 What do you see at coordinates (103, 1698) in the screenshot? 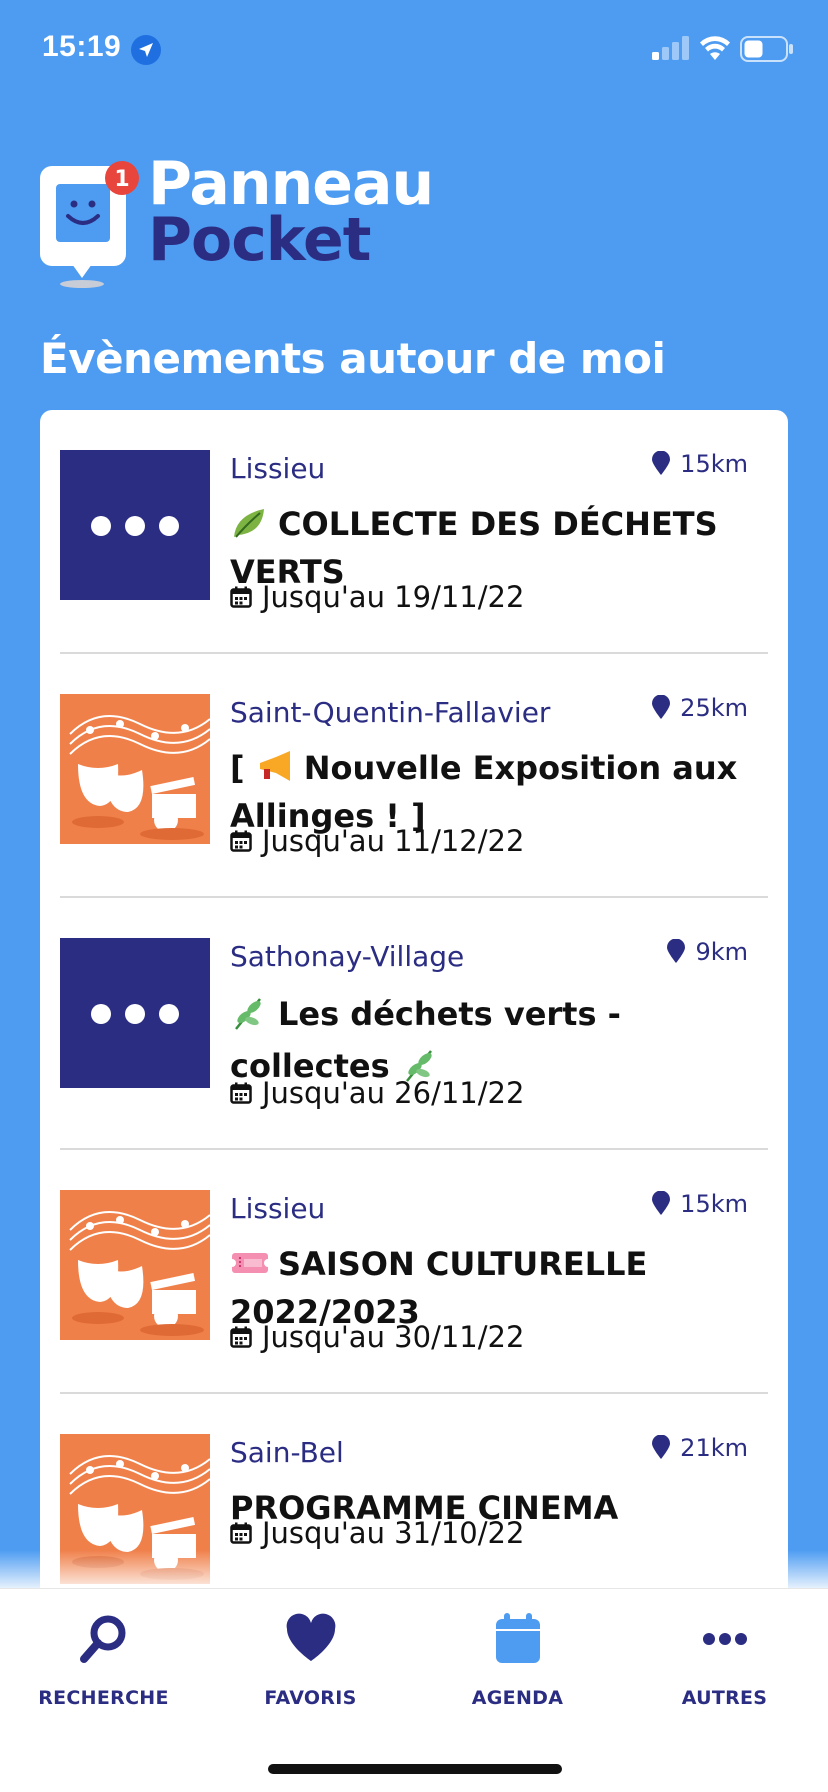
I see `tab-search-label: RECHERCHE` at bounding box center [103, 1698].